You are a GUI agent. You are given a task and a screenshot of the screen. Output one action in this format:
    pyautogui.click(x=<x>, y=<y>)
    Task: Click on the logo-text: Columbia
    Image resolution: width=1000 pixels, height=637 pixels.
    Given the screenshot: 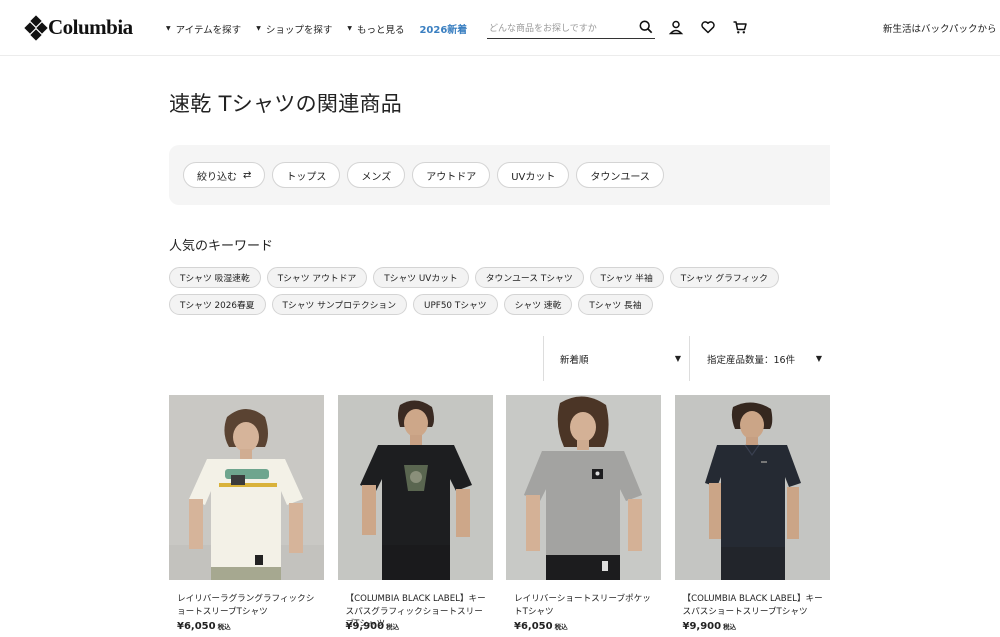 What is the action you would take?
    pyautogui.click(x=90, y=27)
    